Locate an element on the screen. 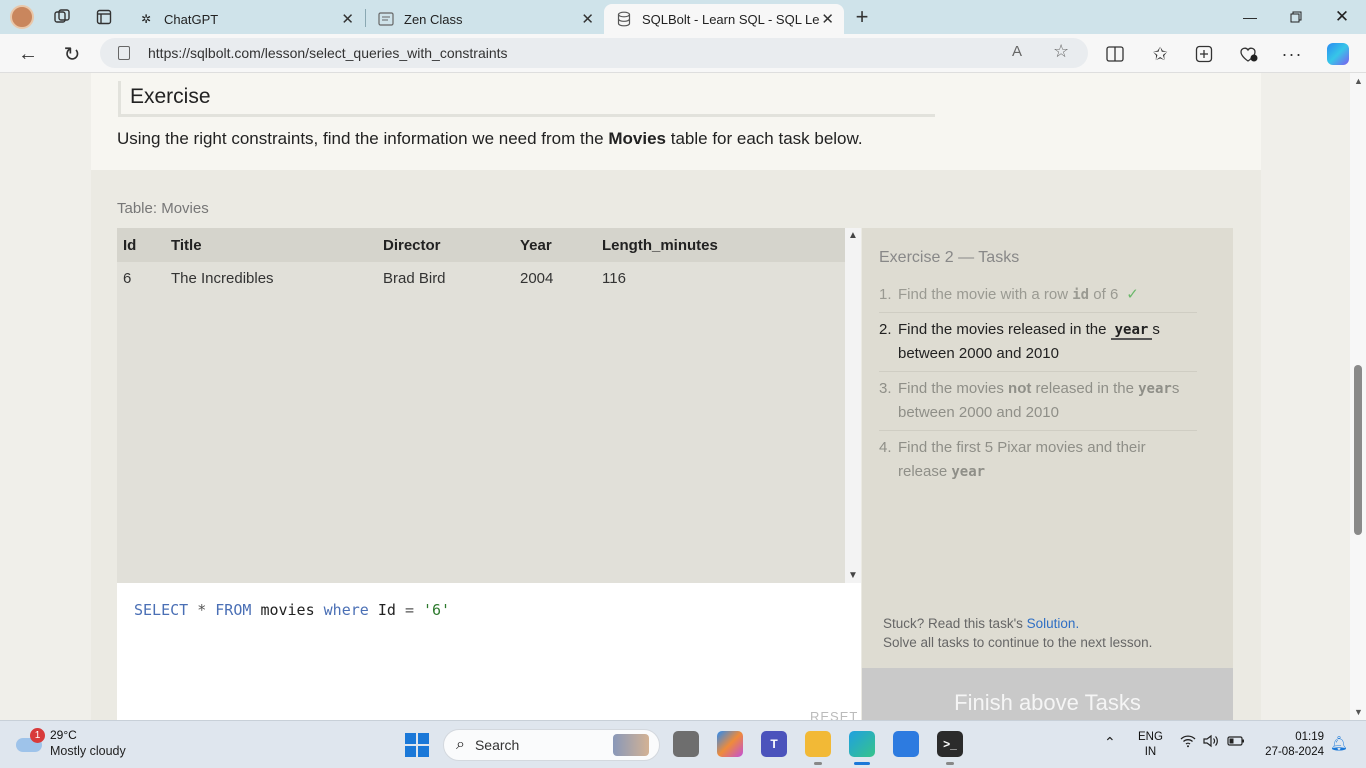 This screenshot has width=1366, height=768. table-row: 6 The Incredibles Brad Bird 2004 116 is located at coordinates (481, 278).